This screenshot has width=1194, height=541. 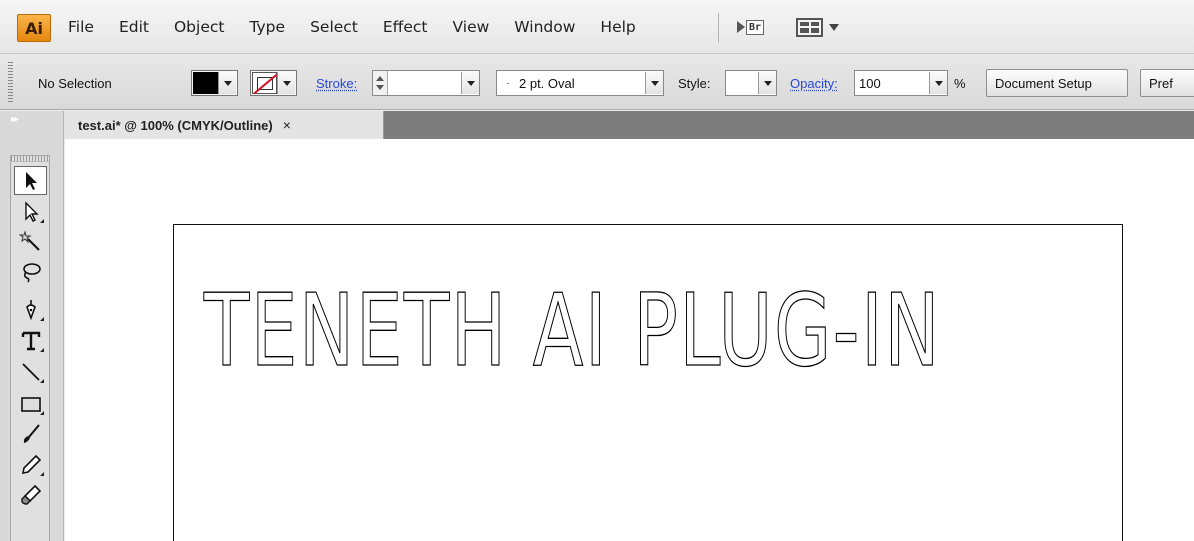 I want to click on fill-swatch, so click(x=205, y=83).